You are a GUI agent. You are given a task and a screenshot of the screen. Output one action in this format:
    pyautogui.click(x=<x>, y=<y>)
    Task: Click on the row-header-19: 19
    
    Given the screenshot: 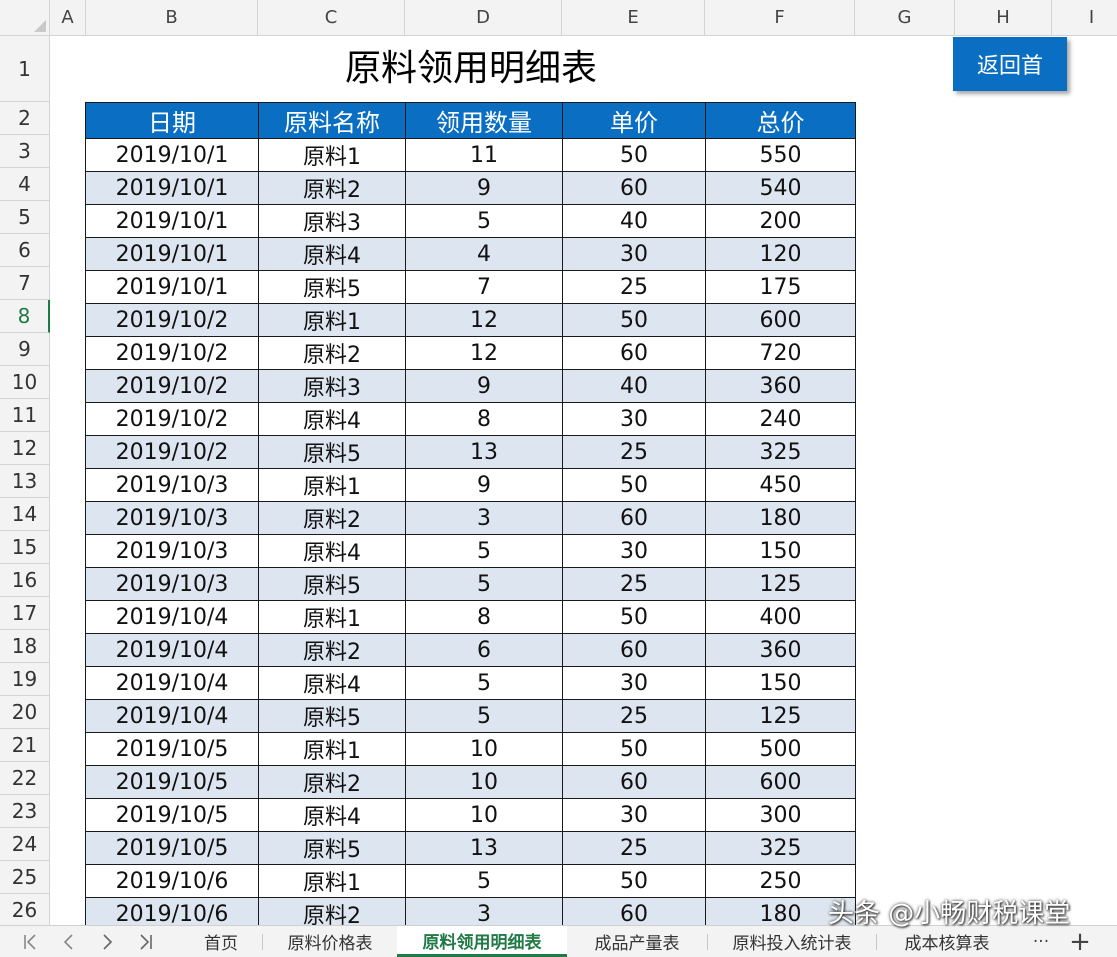 What is the action you would take?
    pyautogui.click(x=25, y=679)
    